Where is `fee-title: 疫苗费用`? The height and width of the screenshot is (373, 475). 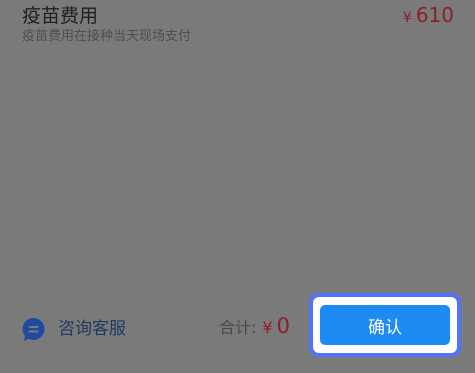
fee-title: 疫苗费用 is located at coordinates (60, 16).